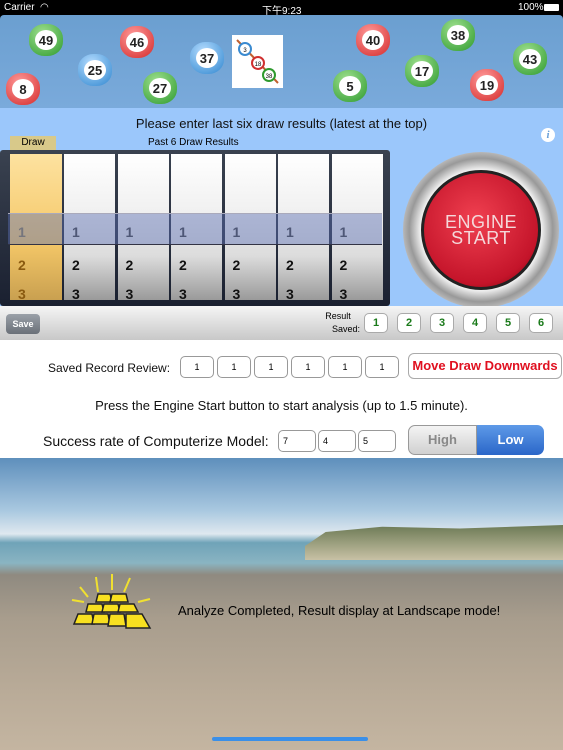 The height and width of the screenshot is (750, 563). I want to click on ball-number: 5, so click(350, 86).